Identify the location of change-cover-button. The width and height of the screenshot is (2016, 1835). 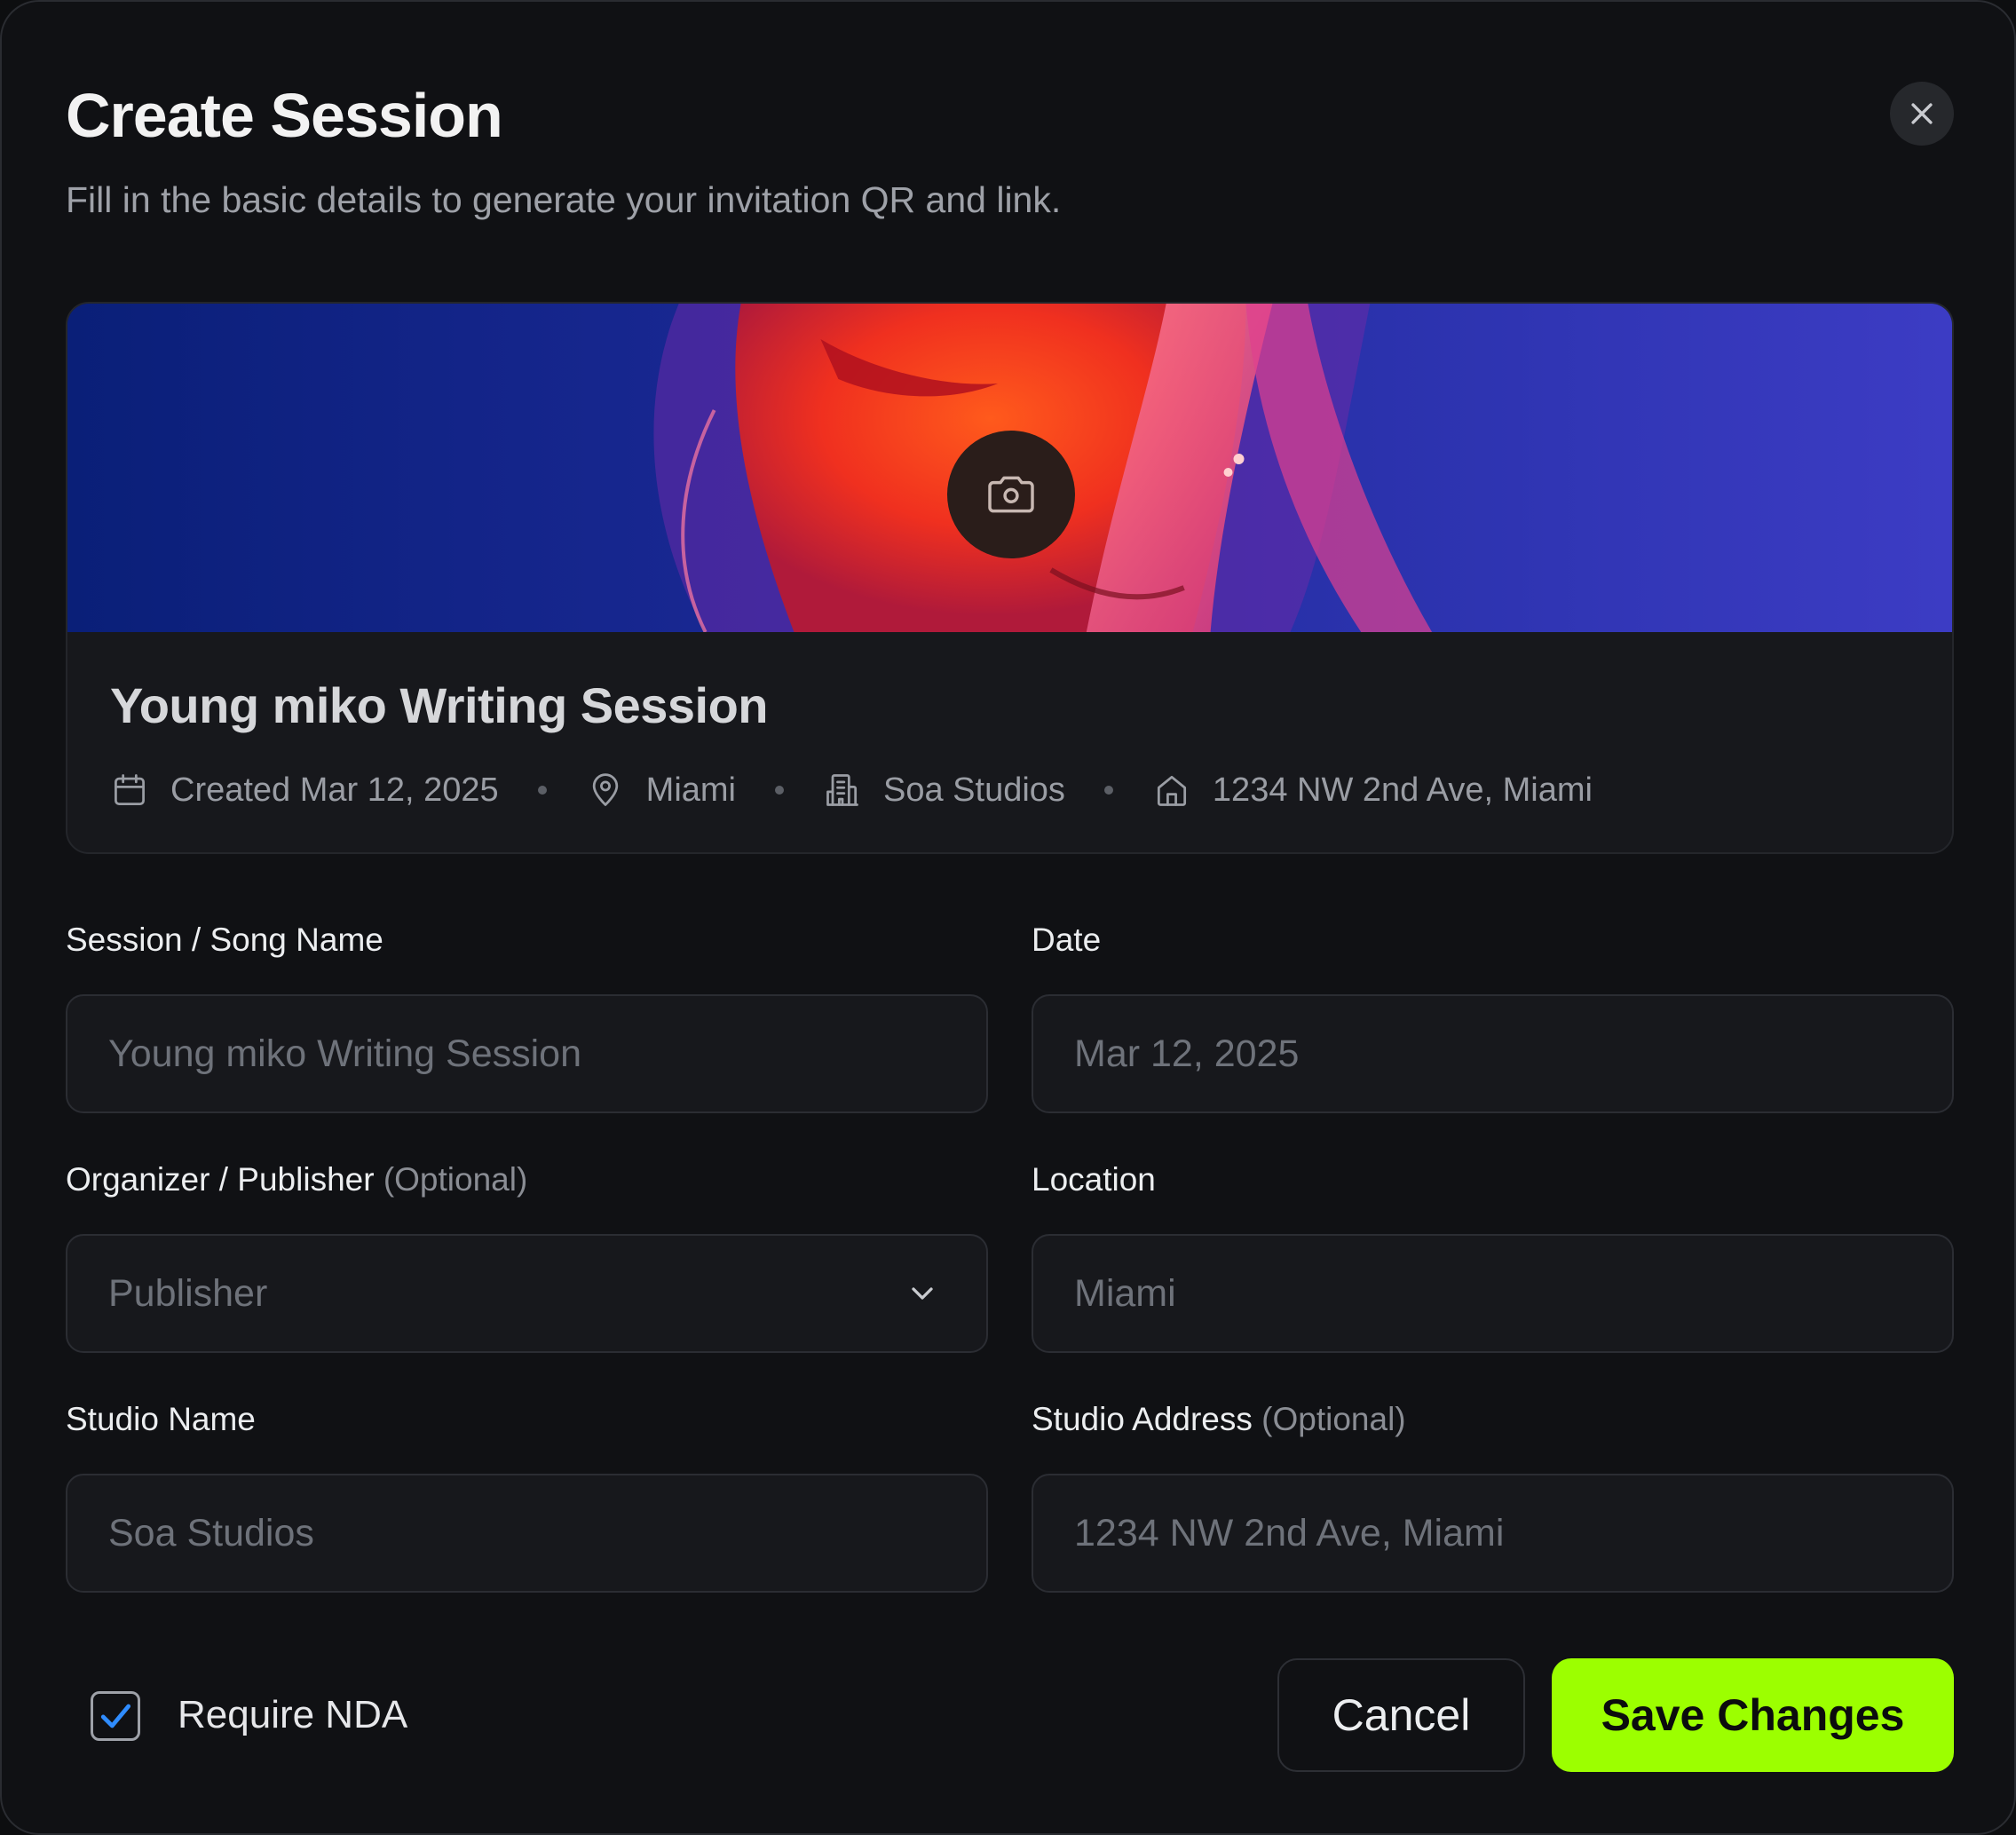
(1011, 495).